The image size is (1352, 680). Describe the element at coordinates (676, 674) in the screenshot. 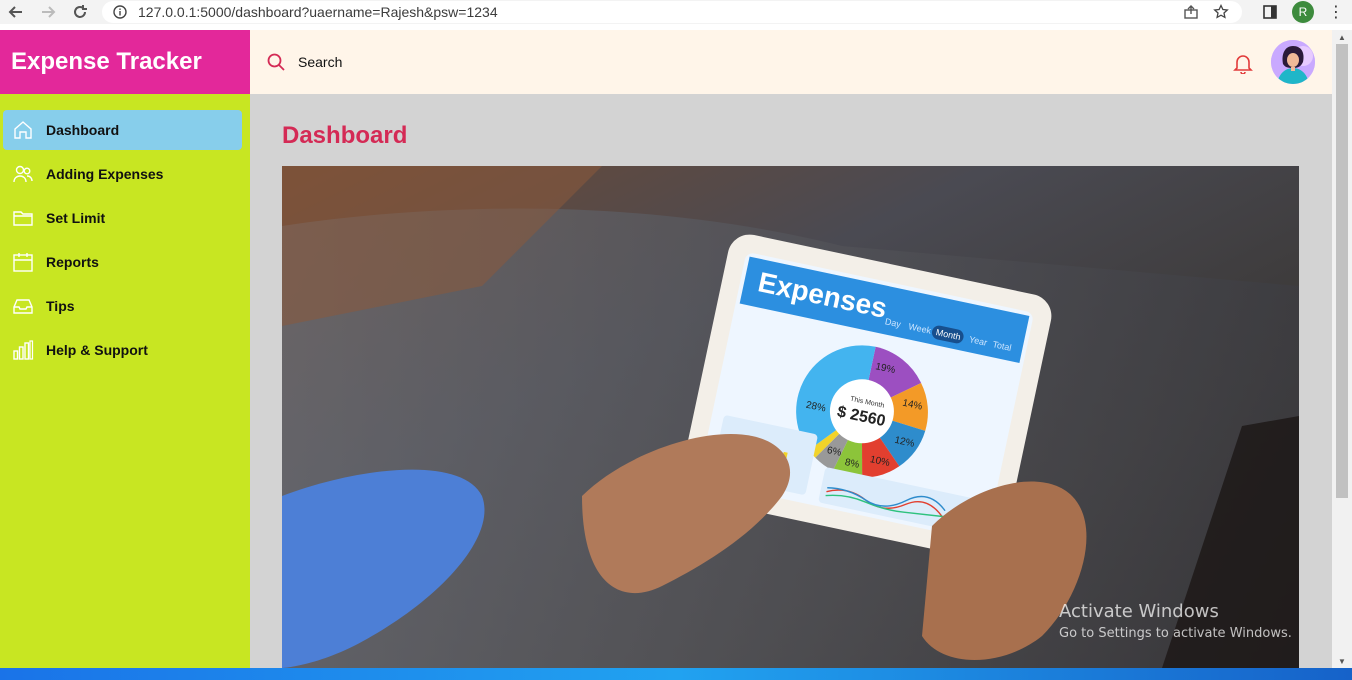

I see `os-taskbar` at that location.